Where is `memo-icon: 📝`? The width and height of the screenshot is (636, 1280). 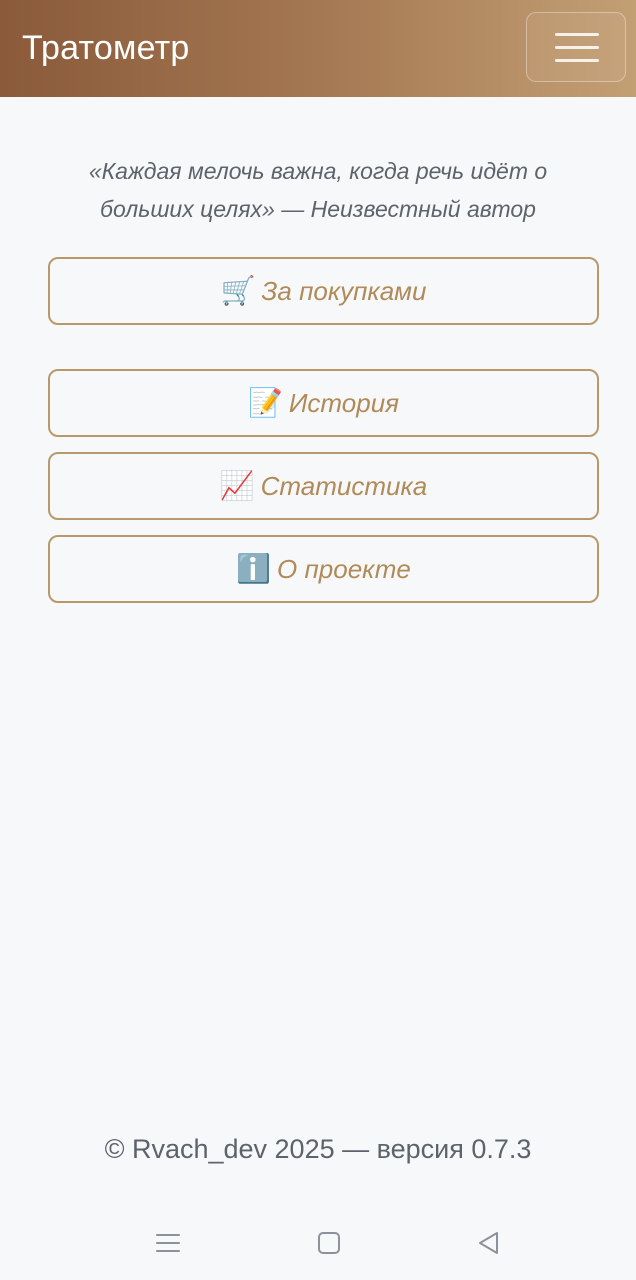 memo-icon: 📝 is located at coordinates (265, 402).